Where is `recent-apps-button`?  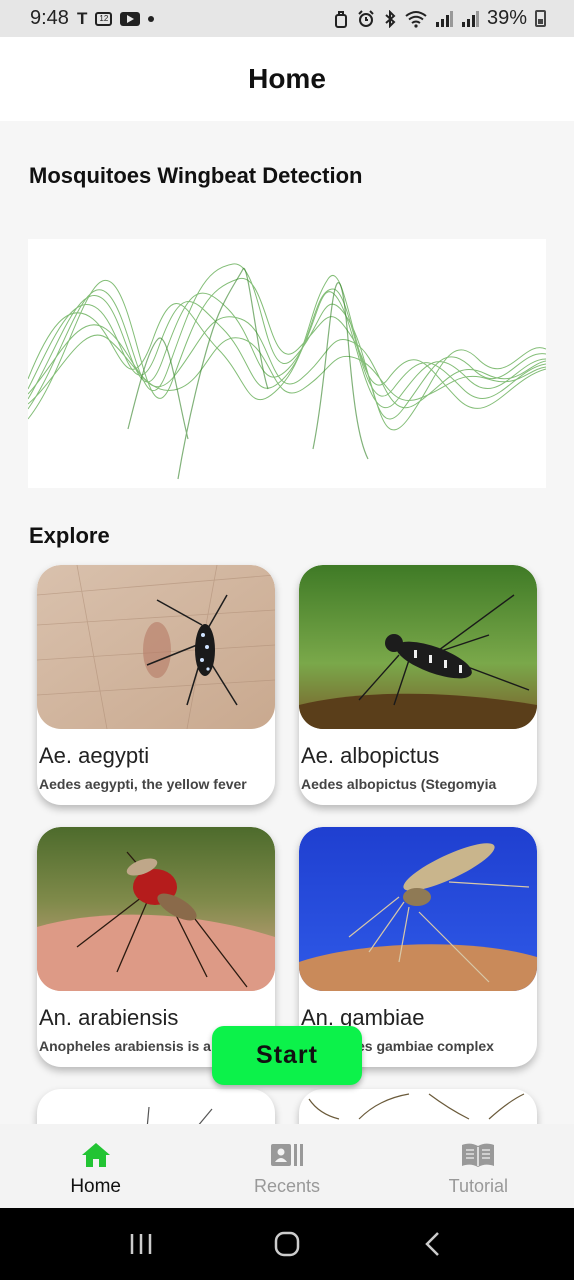
recent-apps-button is located at coordinates (141, 1244).